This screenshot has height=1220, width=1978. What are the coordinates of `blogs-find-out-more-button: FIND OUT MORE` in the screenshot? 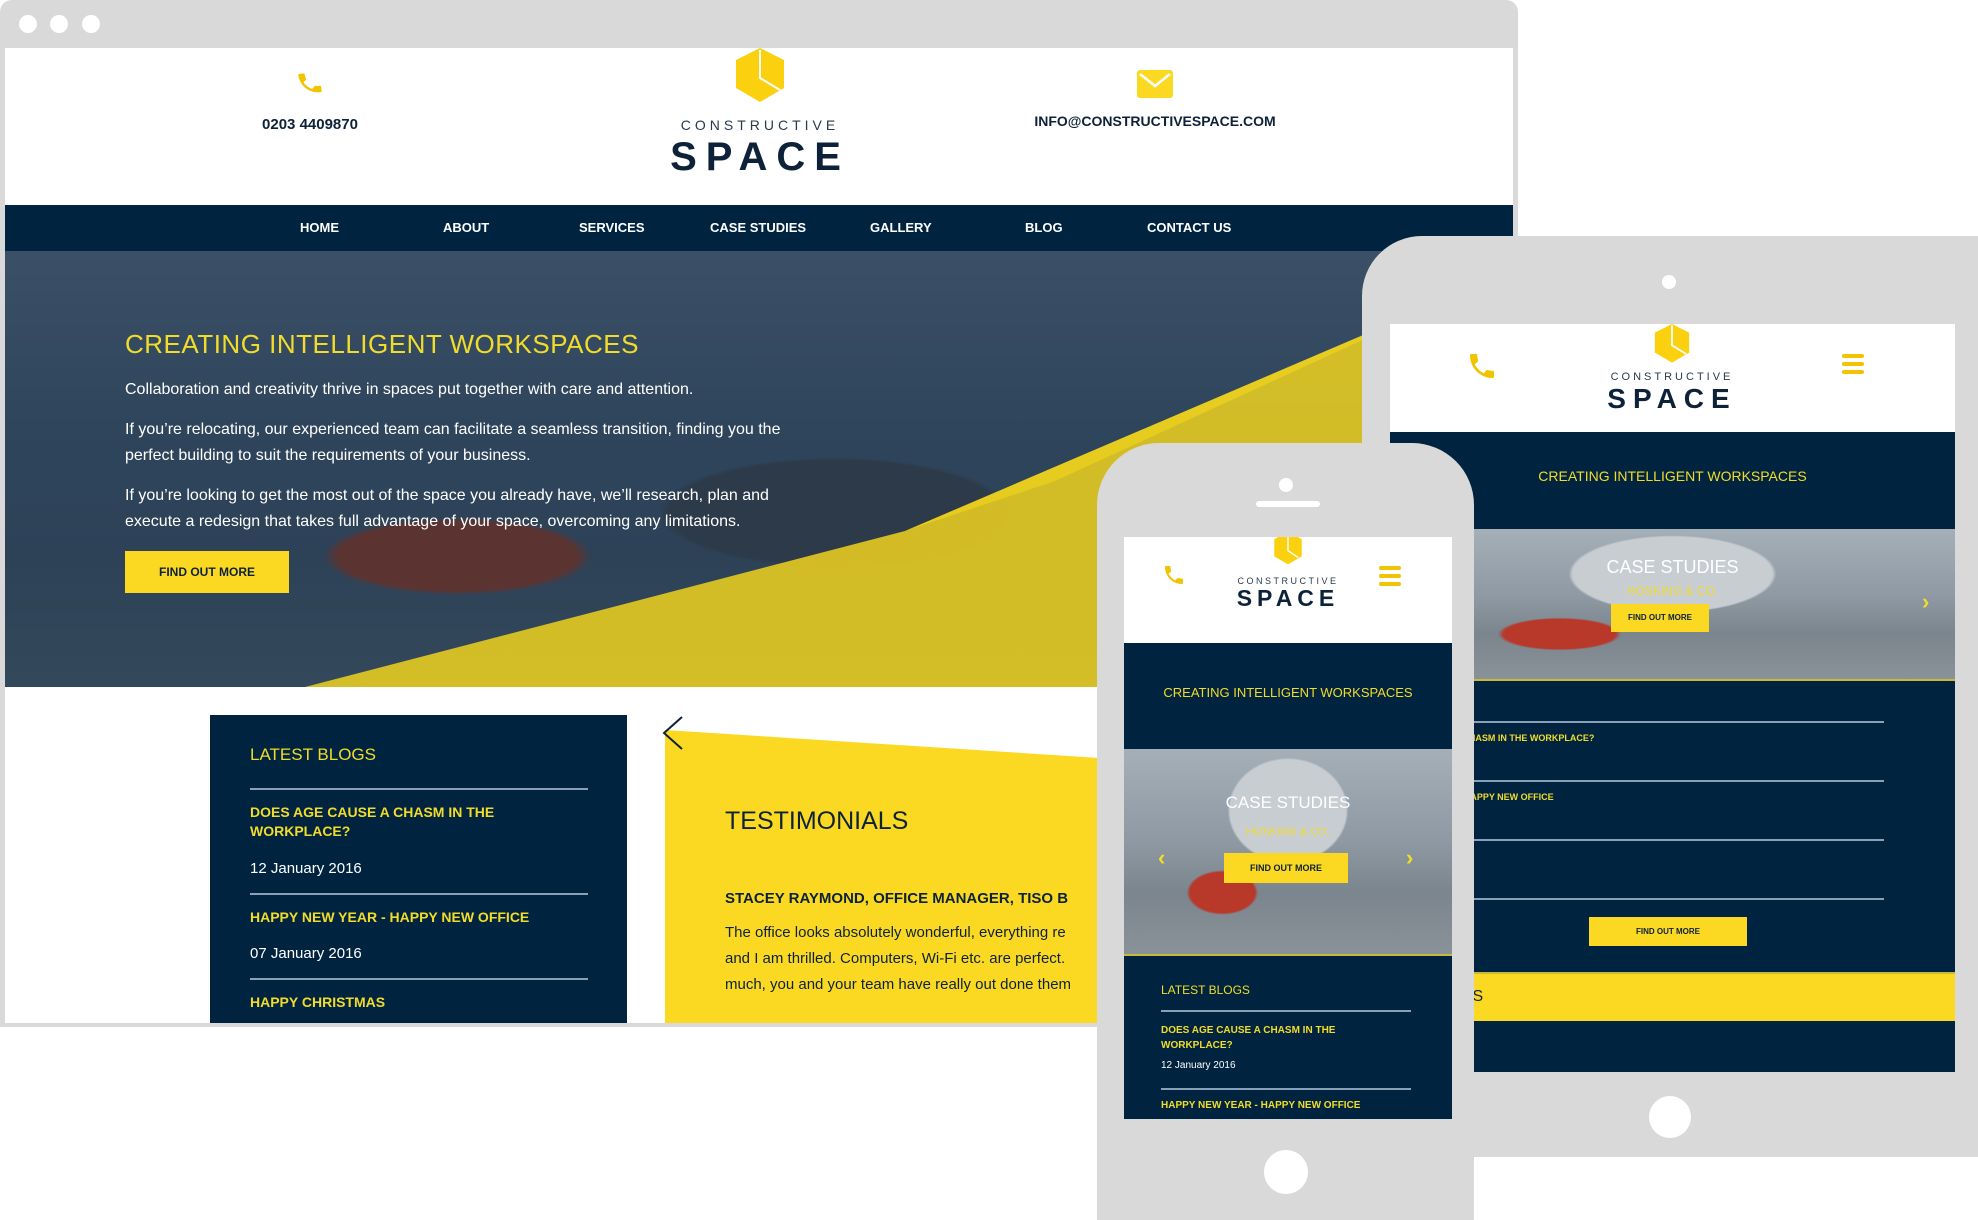 It's located at (1668, 931).